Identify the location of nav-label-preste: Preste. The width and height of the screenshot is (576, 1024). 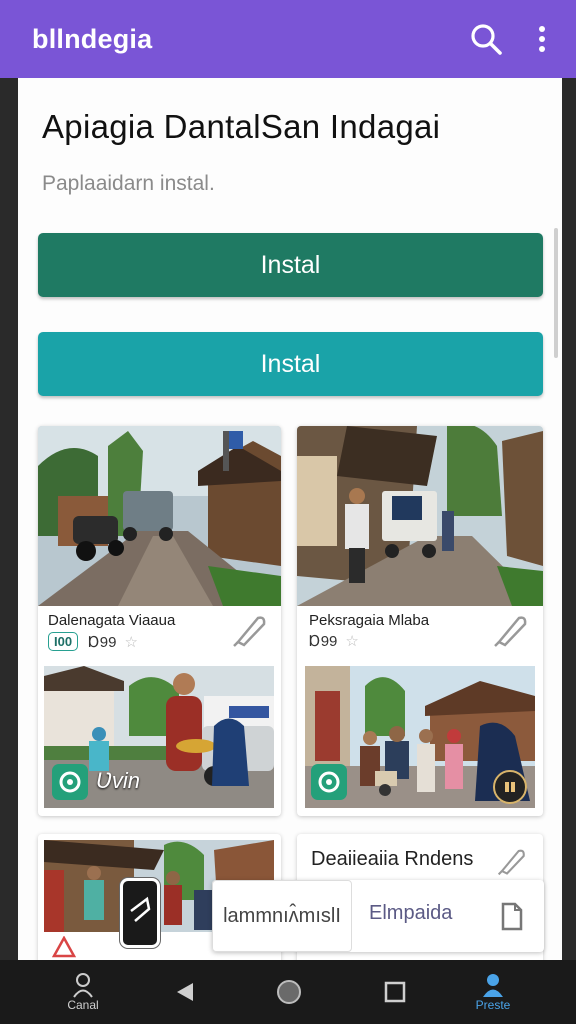
(493, 1005).